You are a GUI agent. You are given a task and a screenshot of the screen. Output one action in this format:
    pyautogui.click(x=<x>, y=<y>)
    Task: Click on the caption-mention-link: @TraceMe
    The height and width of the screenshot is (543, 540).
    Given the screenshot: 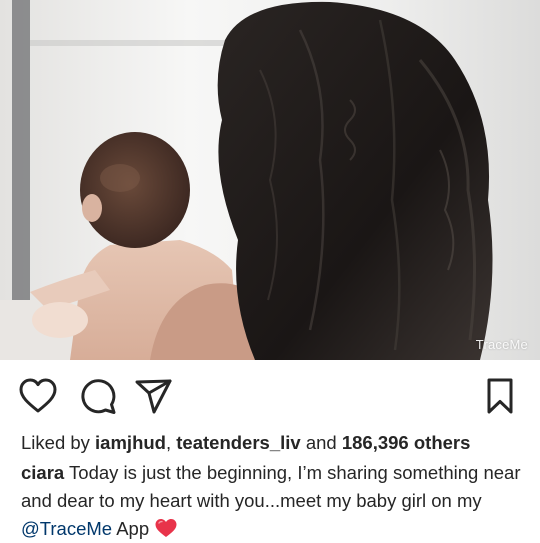 What is the action you would take?
    pyautogui.click(x=66, y=528)
    